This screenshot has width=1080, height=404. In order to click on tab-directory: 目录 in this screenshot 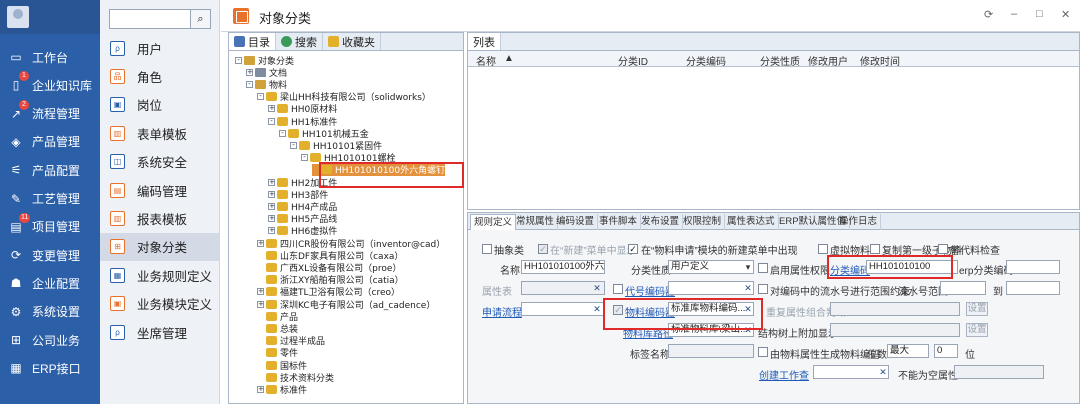, I will do `click(252, 41)`.